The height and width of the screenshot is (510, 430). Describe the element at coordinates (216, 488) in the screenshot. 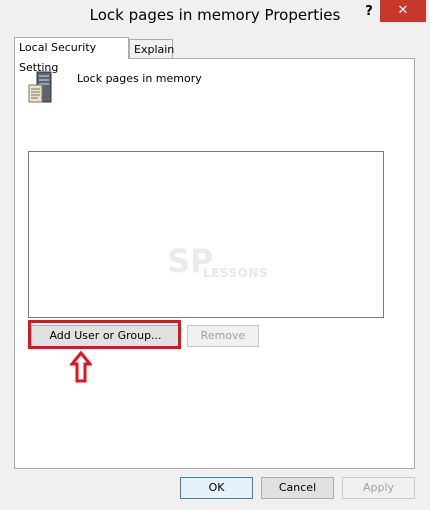

I see `ok-button: OK` at that location.